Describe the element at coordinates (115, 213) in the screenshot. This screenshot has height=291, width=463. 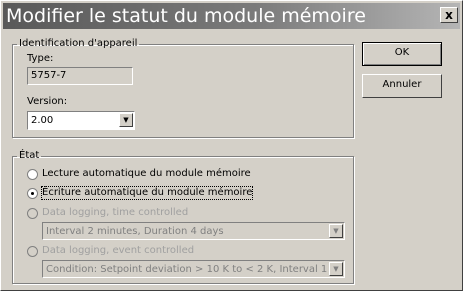
I see `radio-data-logging-time-label: Data logging, time controlled` at that location.